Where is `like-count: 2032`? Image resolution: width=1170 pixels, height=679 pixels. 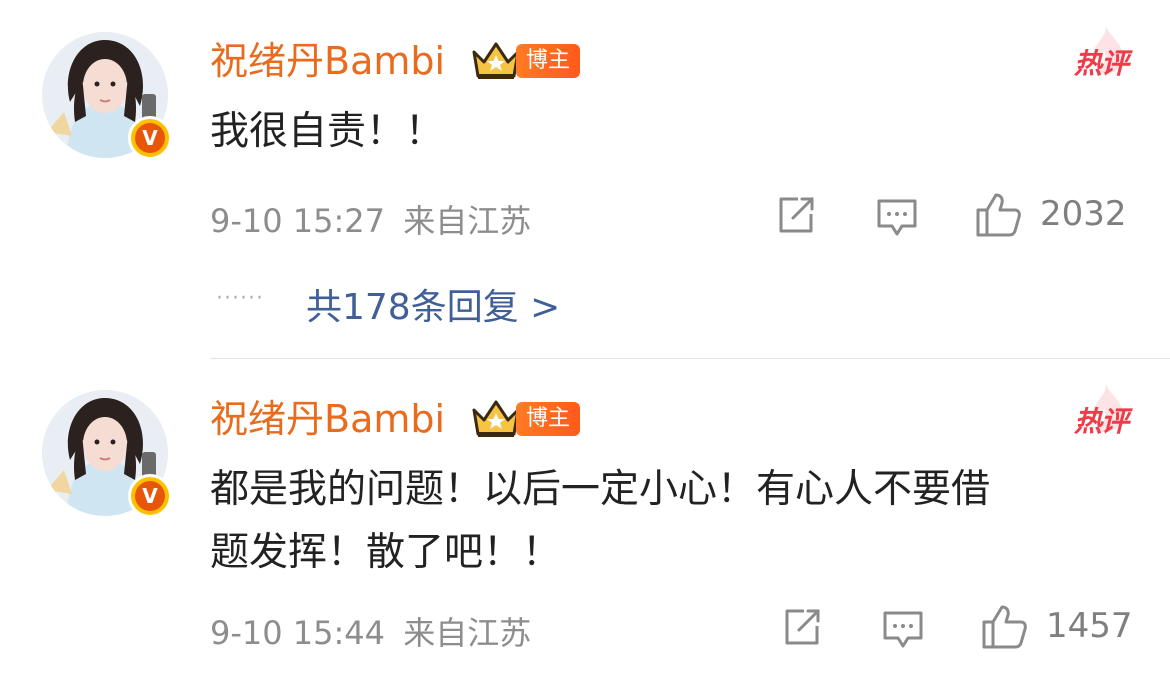 like-count: 2032 is located at coordinates (1083, 214).